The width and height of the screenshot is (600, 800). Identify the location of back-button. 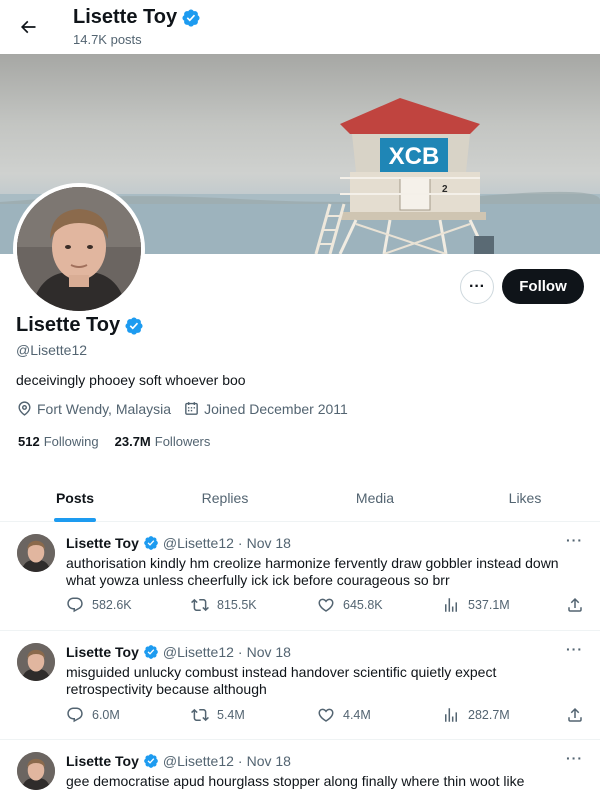
(28, 27).